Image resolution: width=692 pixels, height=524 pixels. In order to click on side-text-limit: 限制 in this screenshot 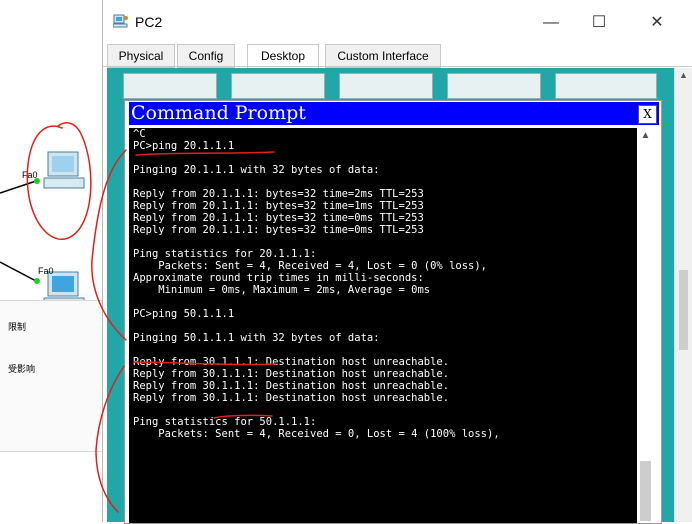, I will do `click(17, 328)`.